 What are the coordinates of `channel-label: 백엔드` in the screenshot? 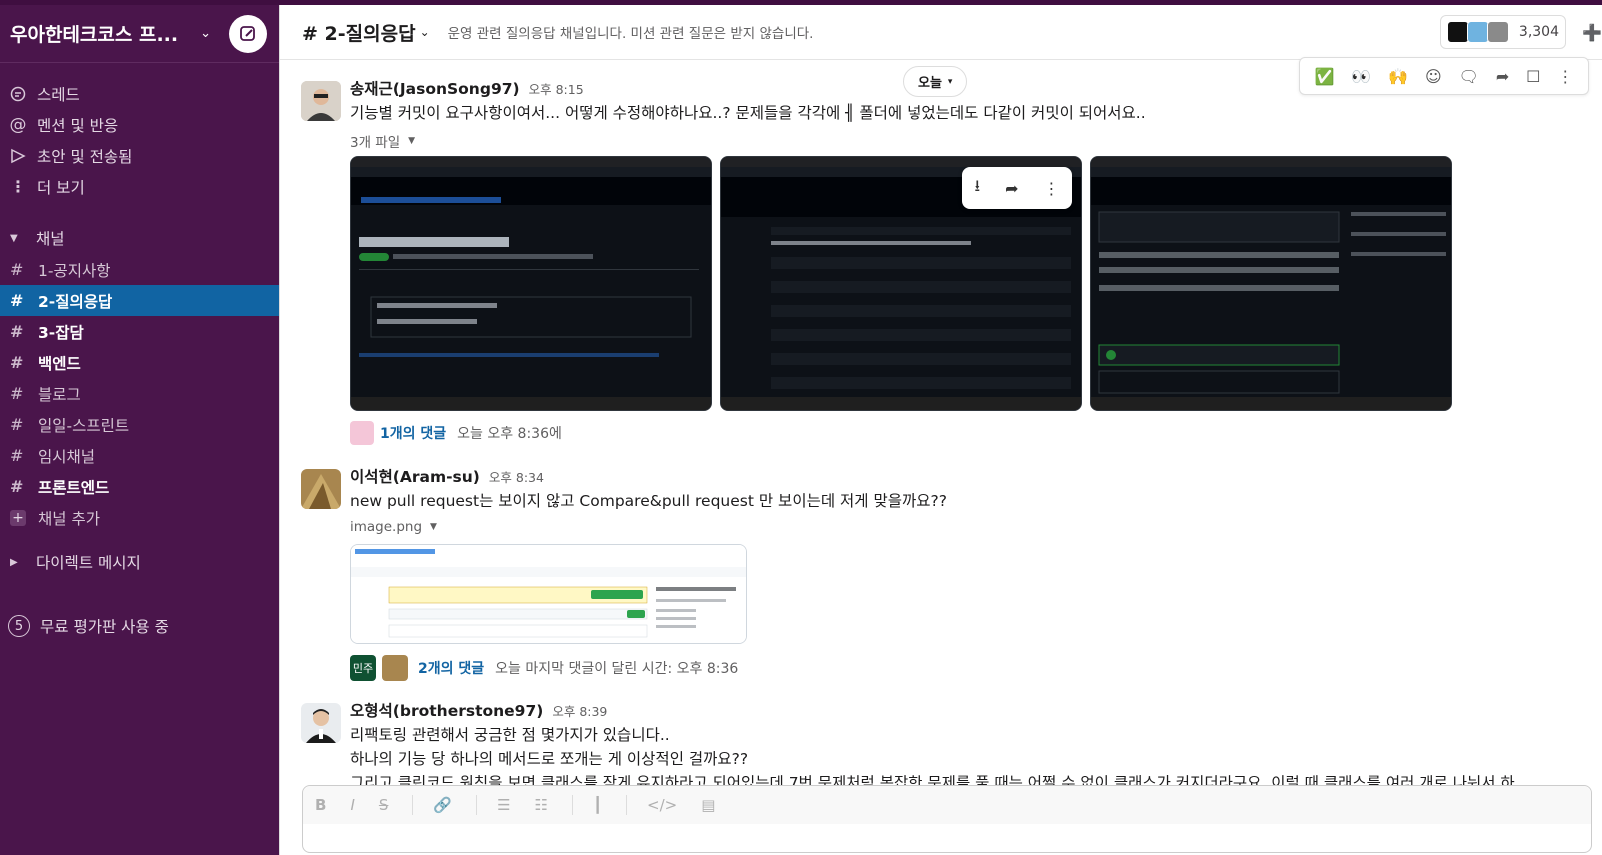 It's located at (59, 363).